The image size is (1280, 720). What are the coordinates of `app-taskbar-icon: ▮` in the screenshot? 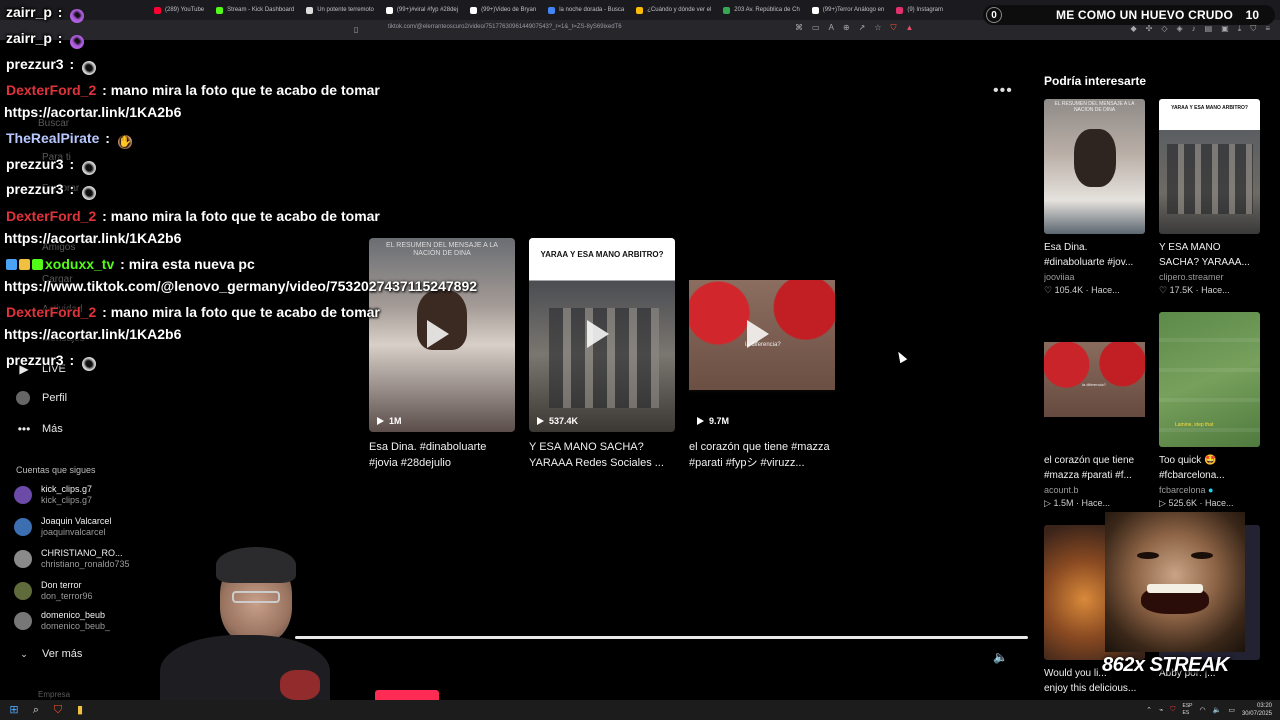 It's located at (80, 710).